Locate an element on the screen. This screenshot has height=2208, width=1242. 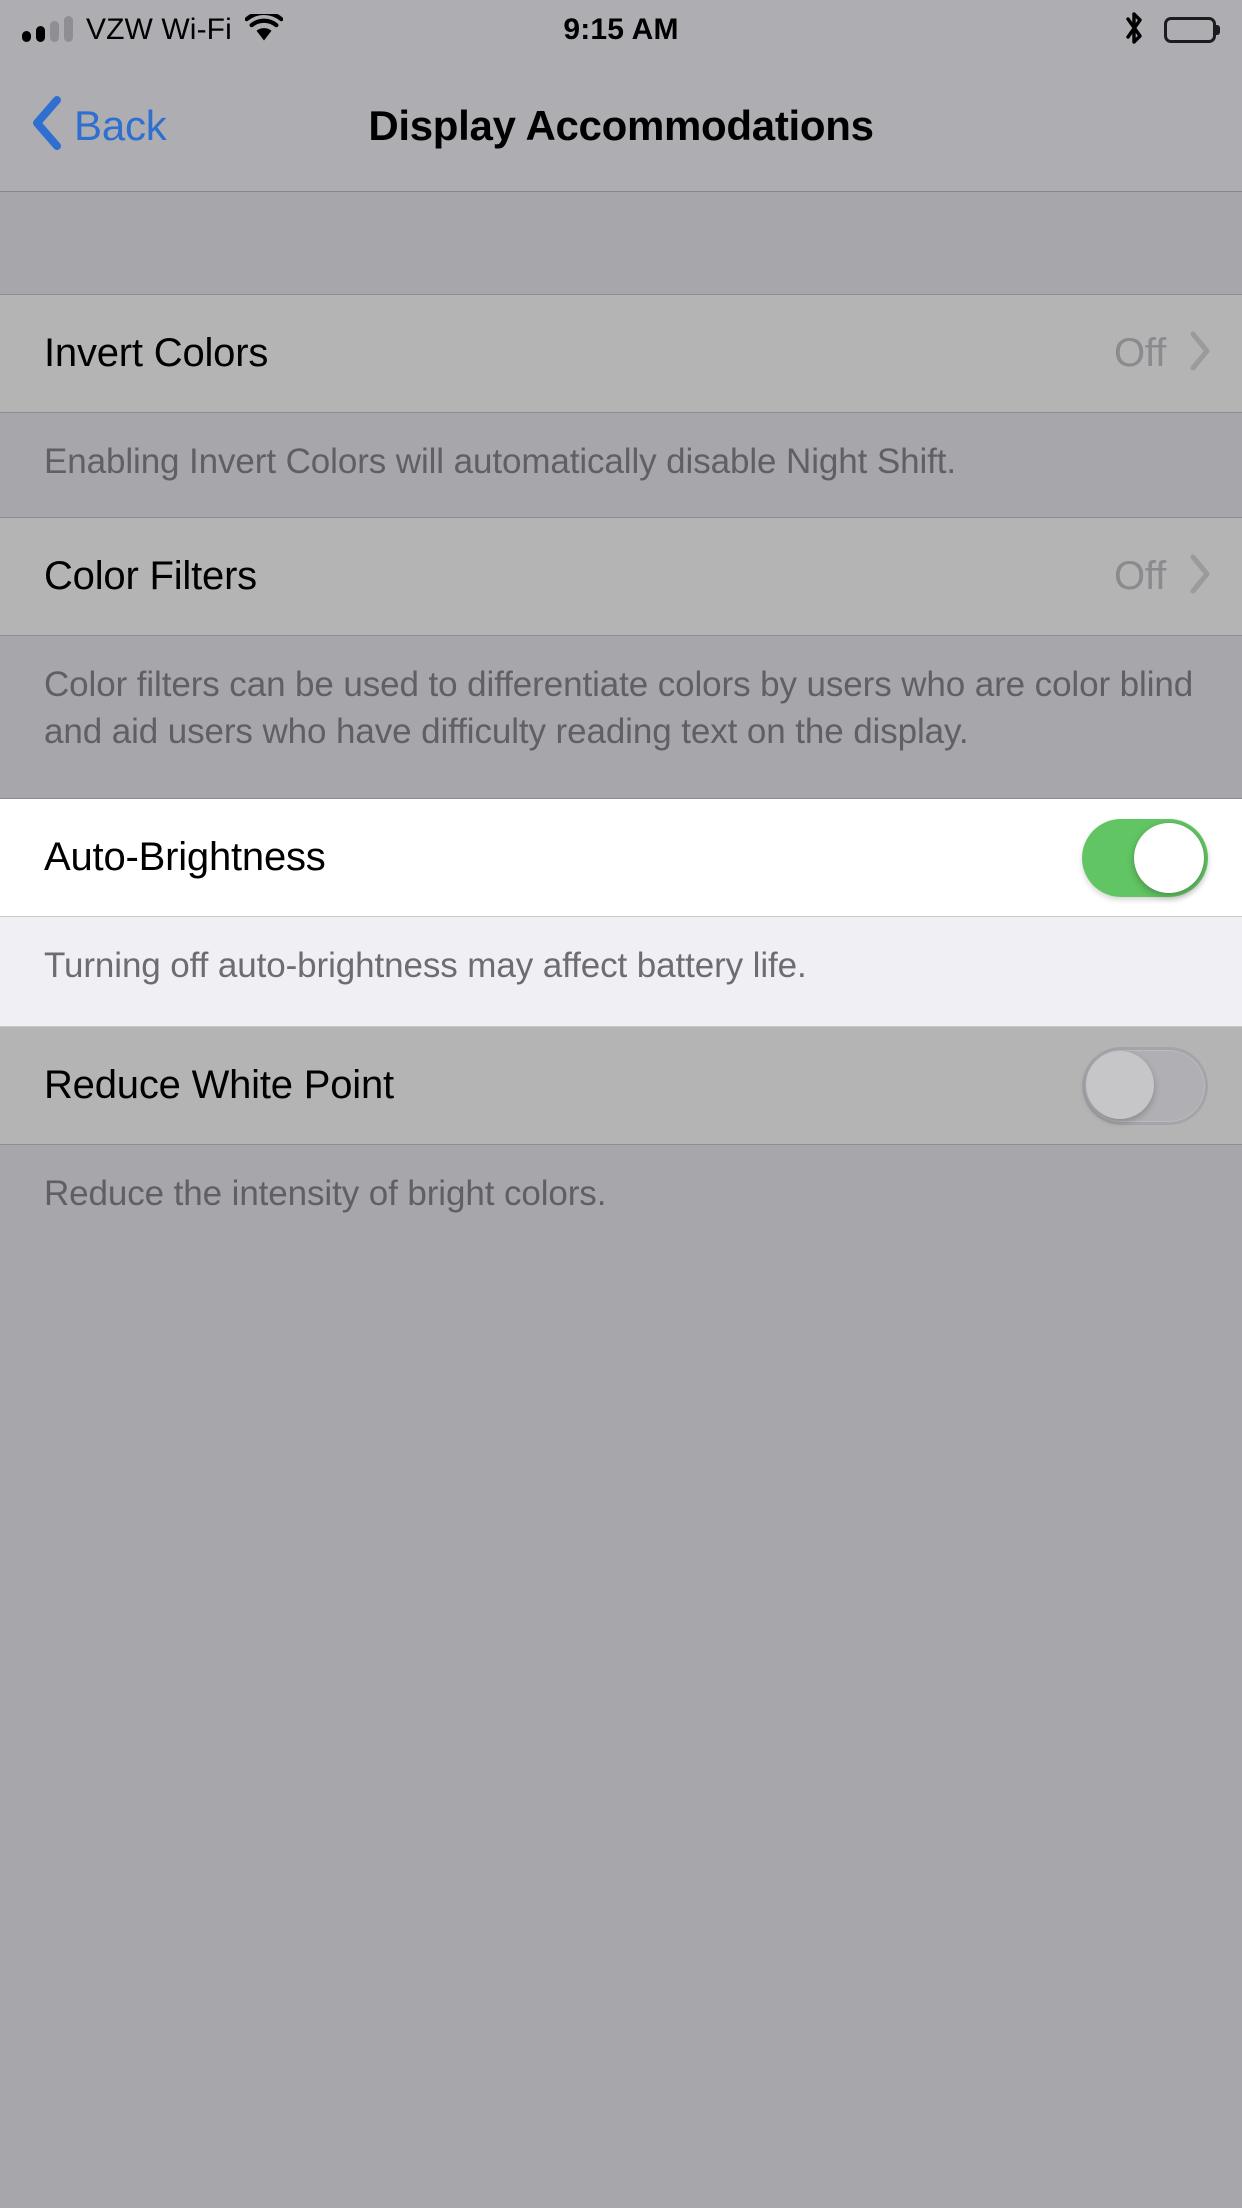
back-button: Back is located at coordinates (83, 125).